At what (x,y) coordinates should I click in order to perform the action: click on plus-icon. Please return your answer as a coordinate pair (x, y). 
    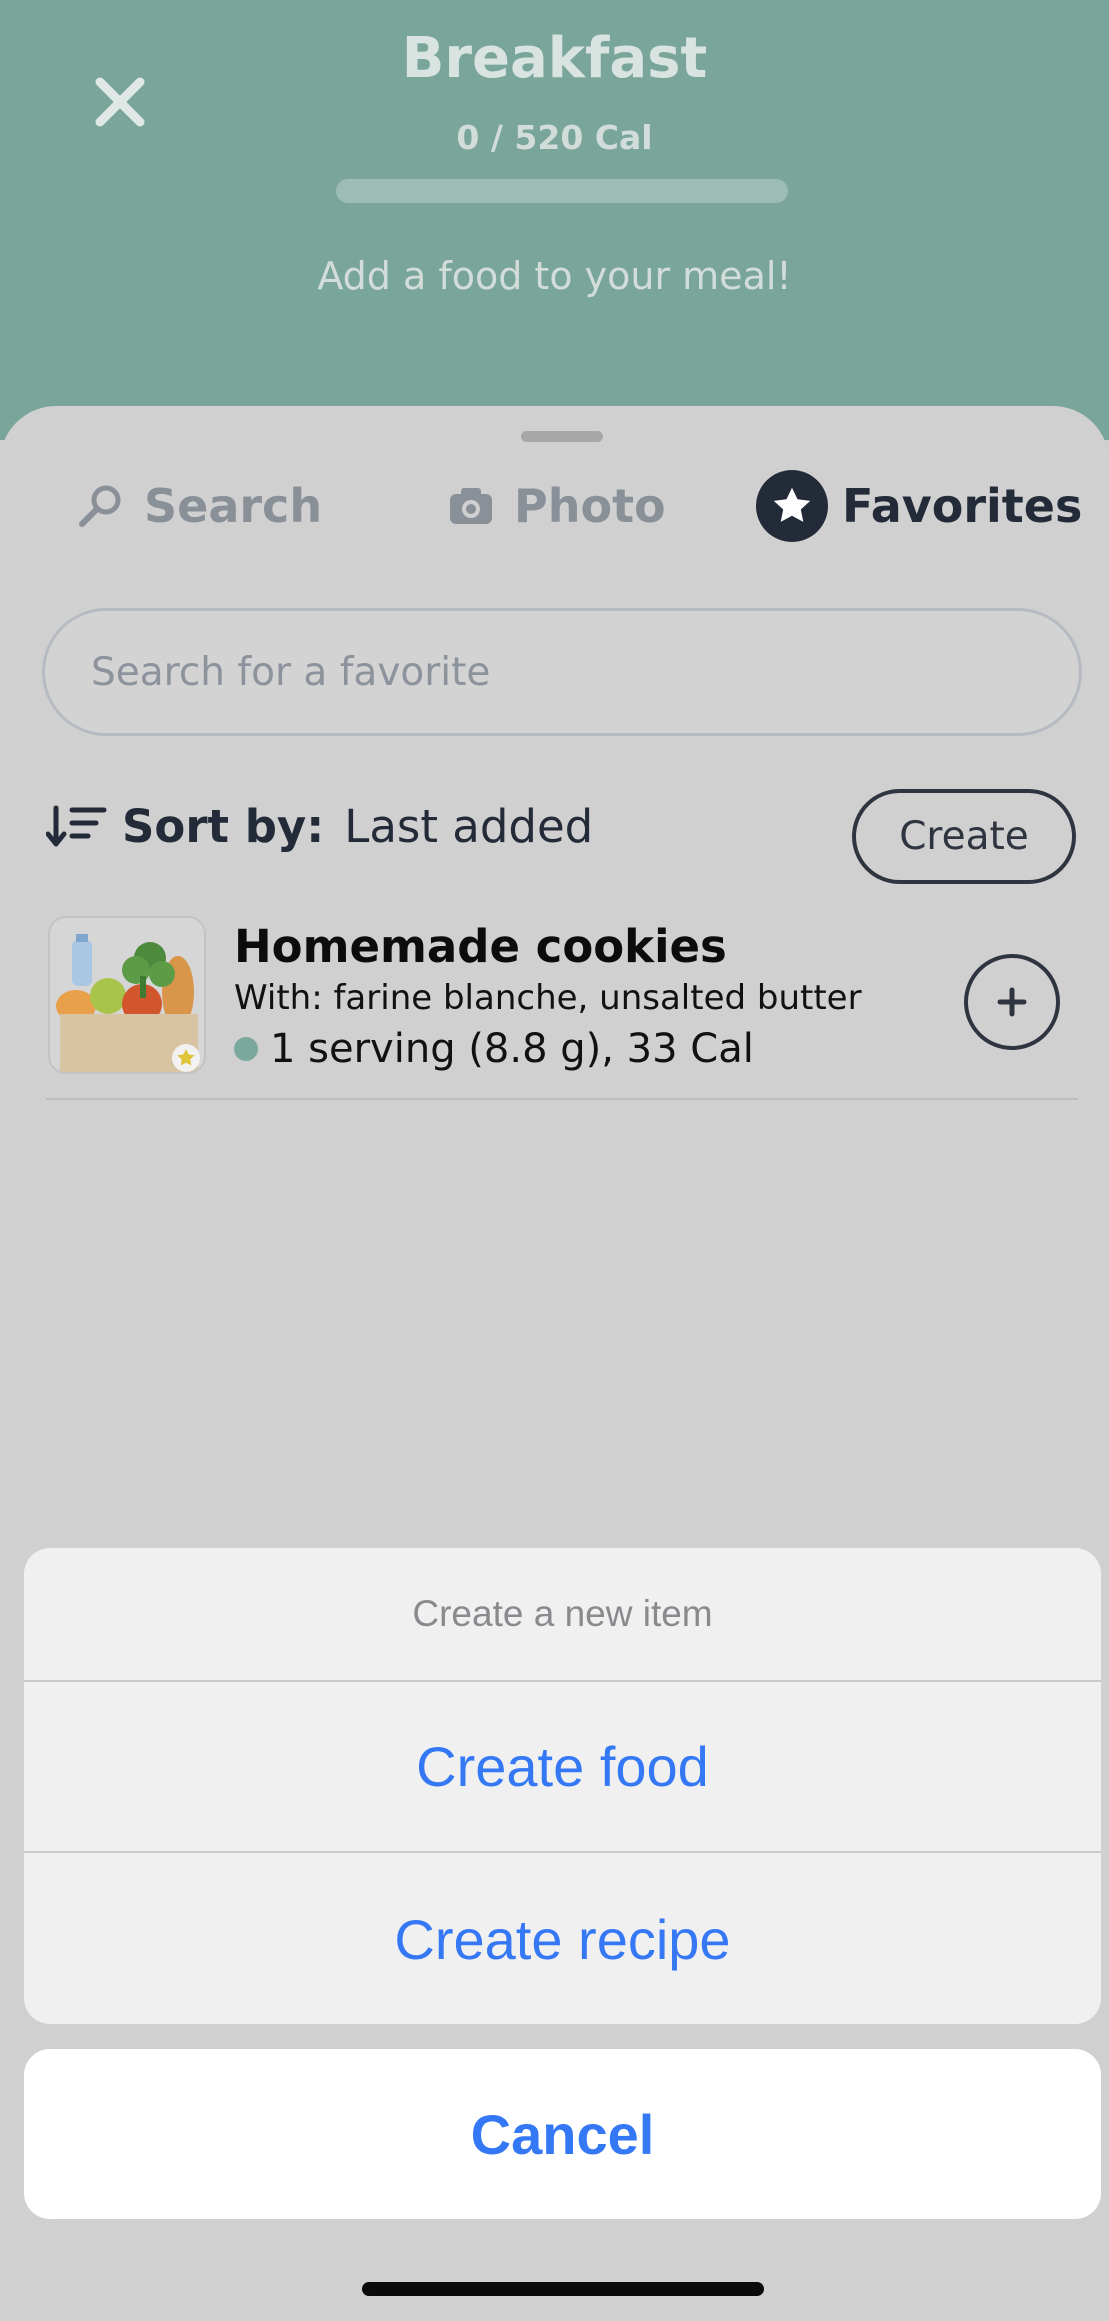
    Looking at the image, I should click on (1012, 1002).